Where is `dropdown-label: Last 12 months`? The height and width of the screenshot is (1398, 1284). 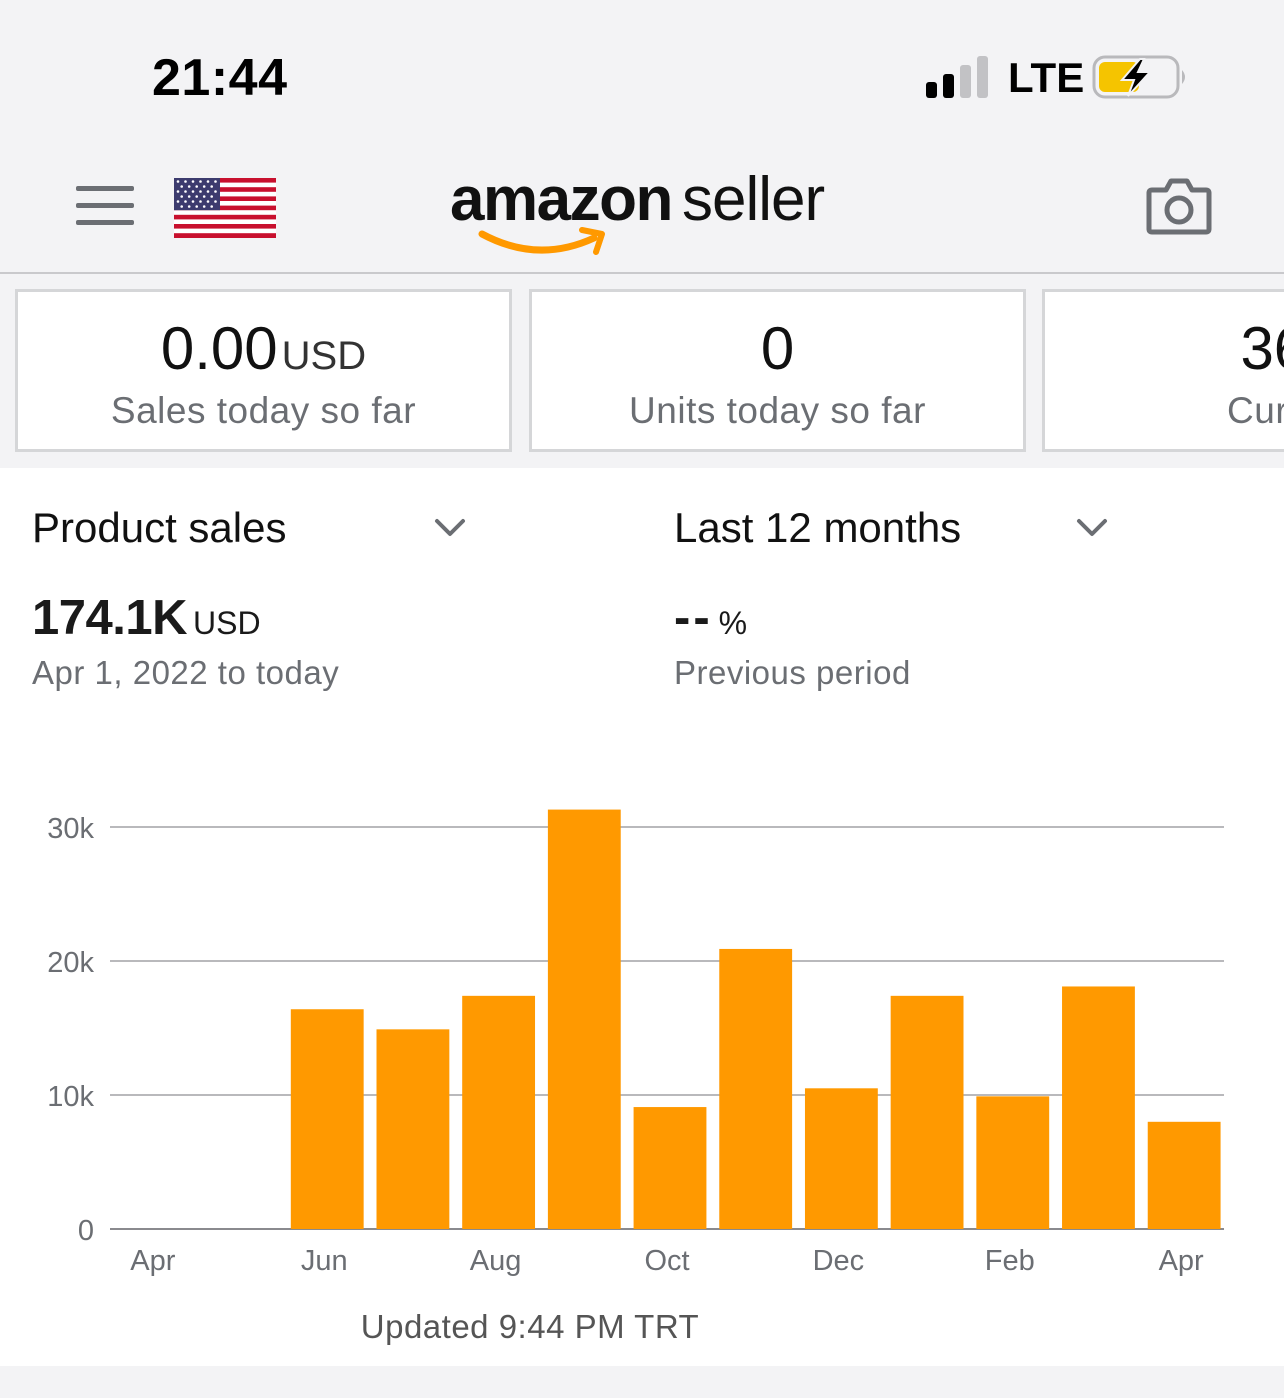
dropdown-label: Last 12 months is located at coordinates (818, 527).